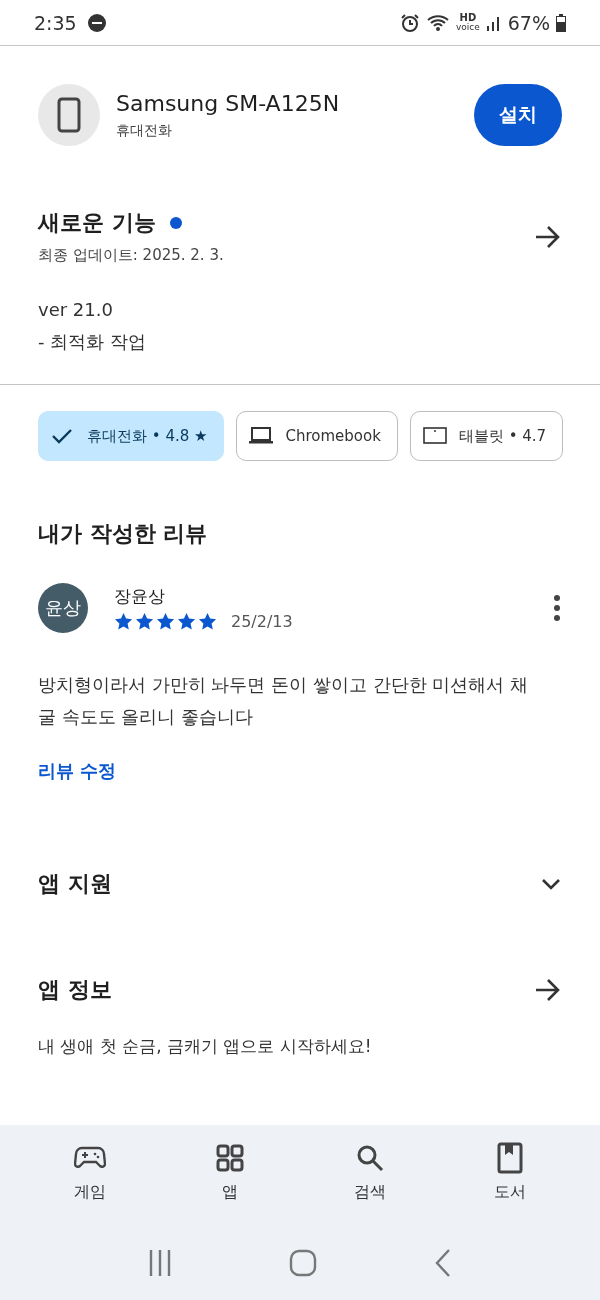 Image resolution: width=600 pixels, height=1300 pixels. Describe the element at coordinates (561, 22) in the screenshot. I see `battery-icon` at that location.